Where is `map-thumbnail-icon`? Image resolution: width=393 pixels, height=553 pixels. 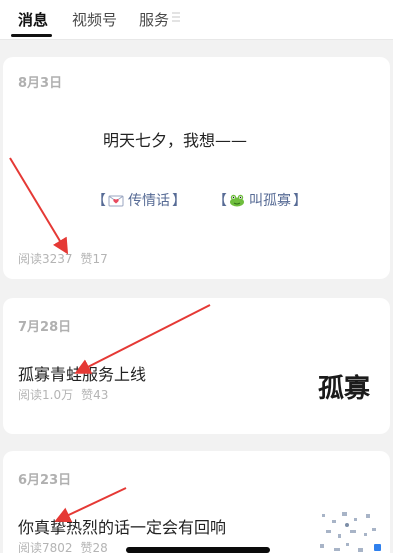
map-thumbnail-icon is located at coordinates (348, 529).